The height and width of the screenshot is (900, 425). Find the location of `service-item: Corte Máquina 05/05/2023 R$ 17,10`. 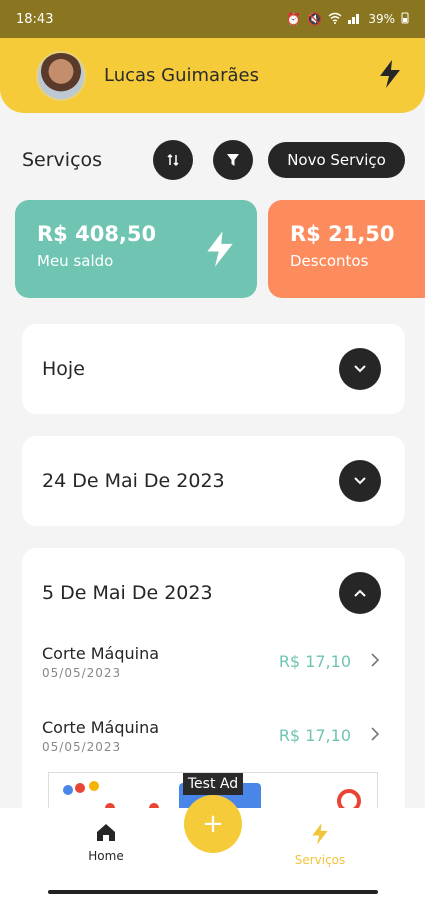

service-item: Corte Máquina 05/05/2023 R$ 17,10 is located at coordinates (213, 675).